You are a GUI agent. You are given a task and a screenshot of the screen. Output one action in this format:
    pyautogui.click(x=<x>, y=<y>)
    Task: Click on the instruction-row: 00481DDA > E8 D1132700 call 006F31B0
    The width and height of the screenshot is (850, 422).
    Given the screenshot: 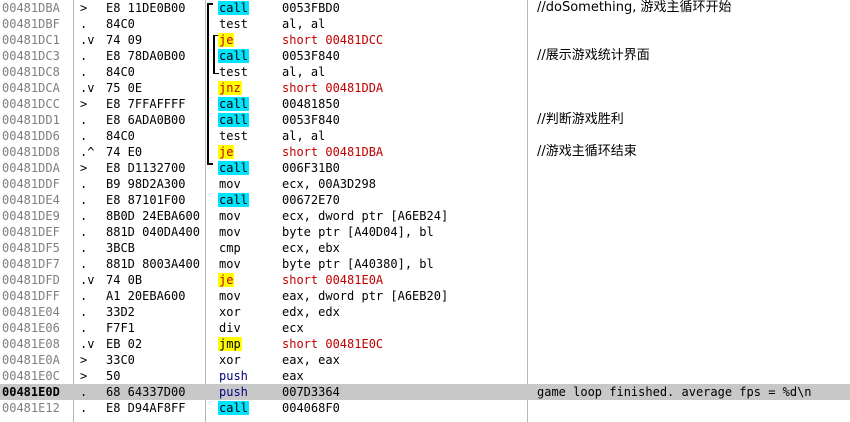 What is the action you would take?
    pyautogui.click(x=425, y=168)
    